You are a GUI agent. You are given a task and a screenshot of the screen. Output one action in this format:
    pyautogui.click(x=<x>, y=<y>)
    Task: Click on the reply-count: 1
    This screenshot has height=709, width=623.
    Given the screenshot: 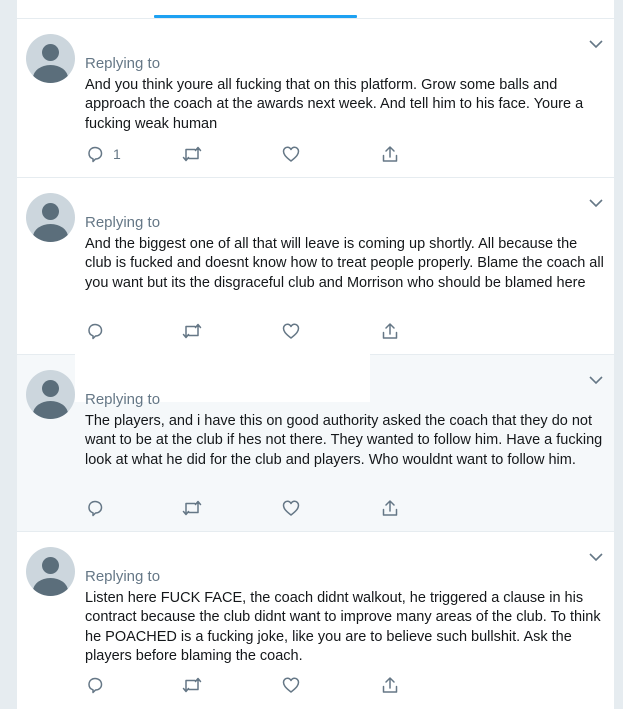 What is the action you would take?
    pyautogui.click(x=117, y=154)
    